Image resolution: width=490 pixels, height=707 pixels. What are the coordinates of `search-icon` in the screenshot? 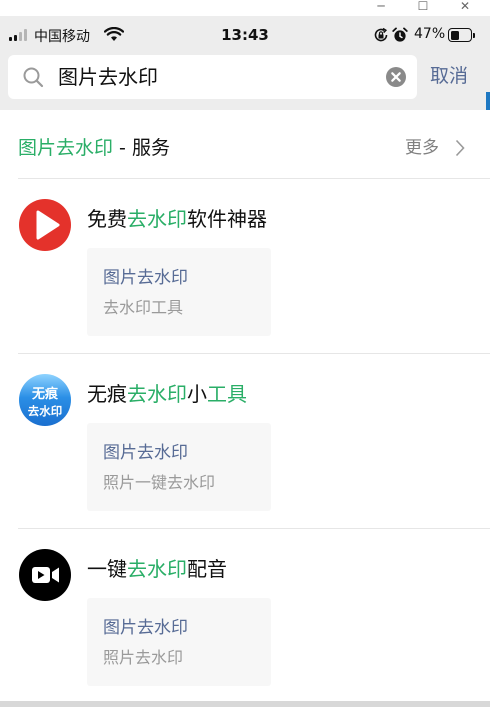 It's located at (33, 77).